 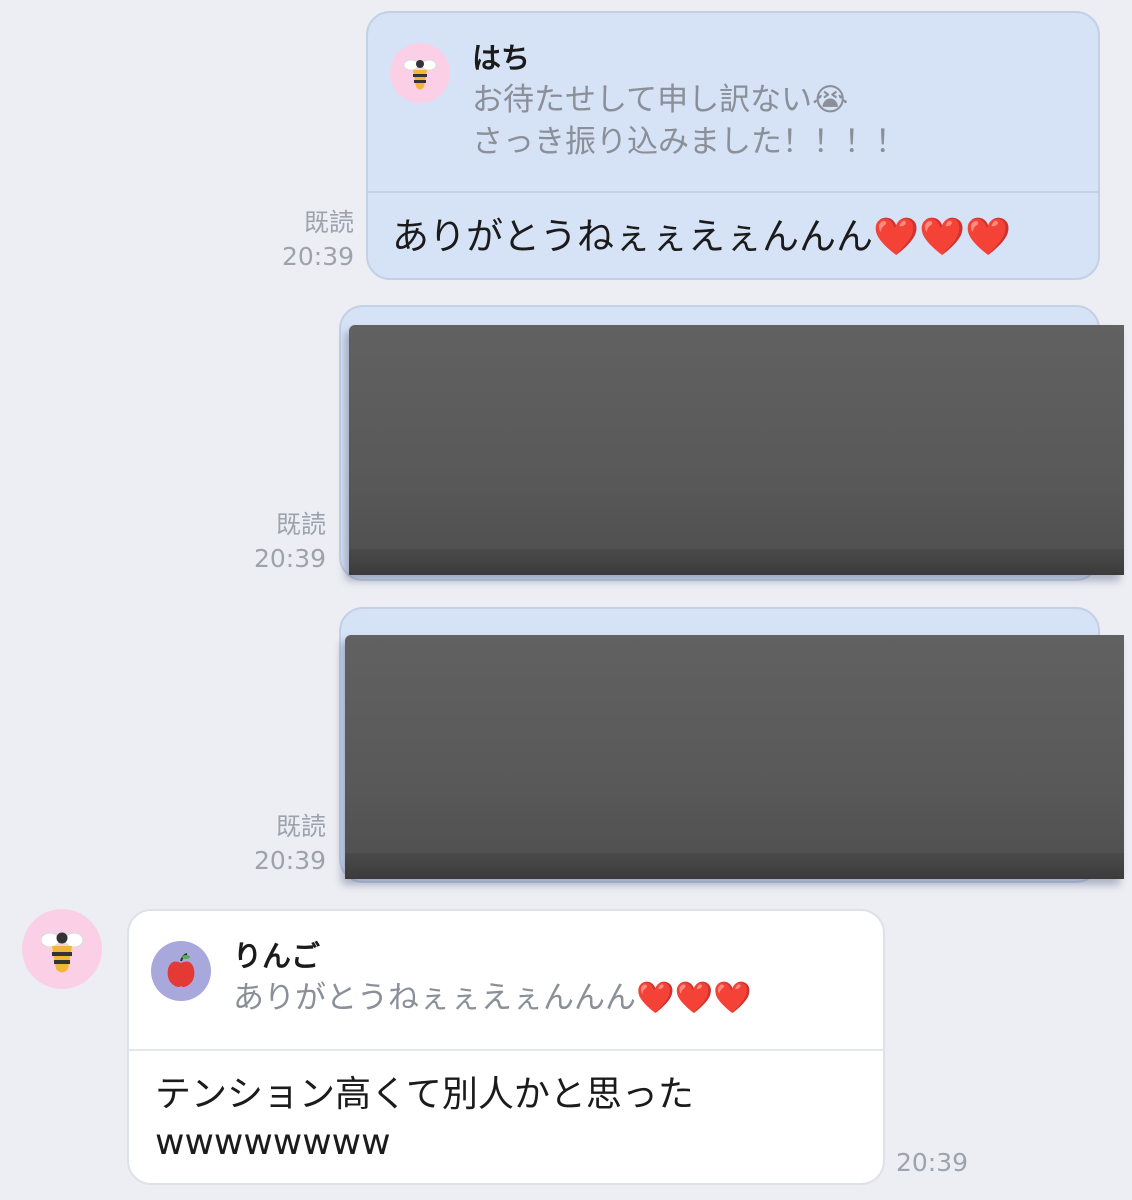 I want to click on message-text: テンション高くて別人かと思った wwwwwwww, so click(x=424, y=1118).